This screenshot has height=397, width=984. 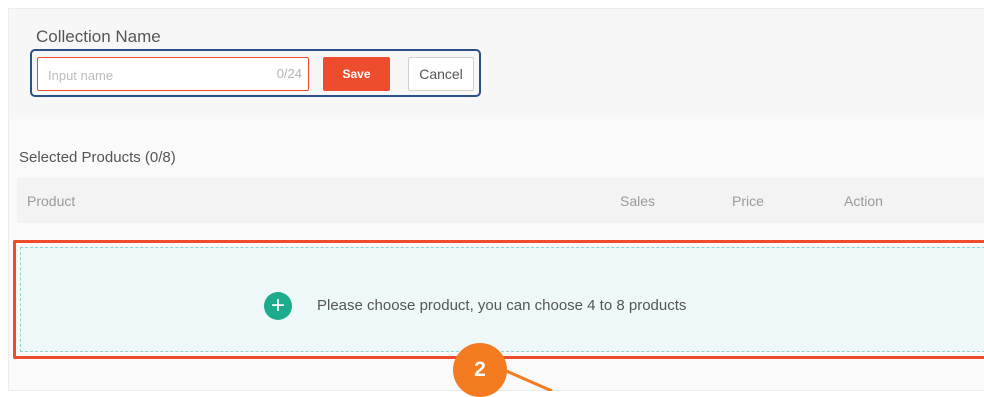 I want to click on column-header-product: Product, so click(x=51, y=201).